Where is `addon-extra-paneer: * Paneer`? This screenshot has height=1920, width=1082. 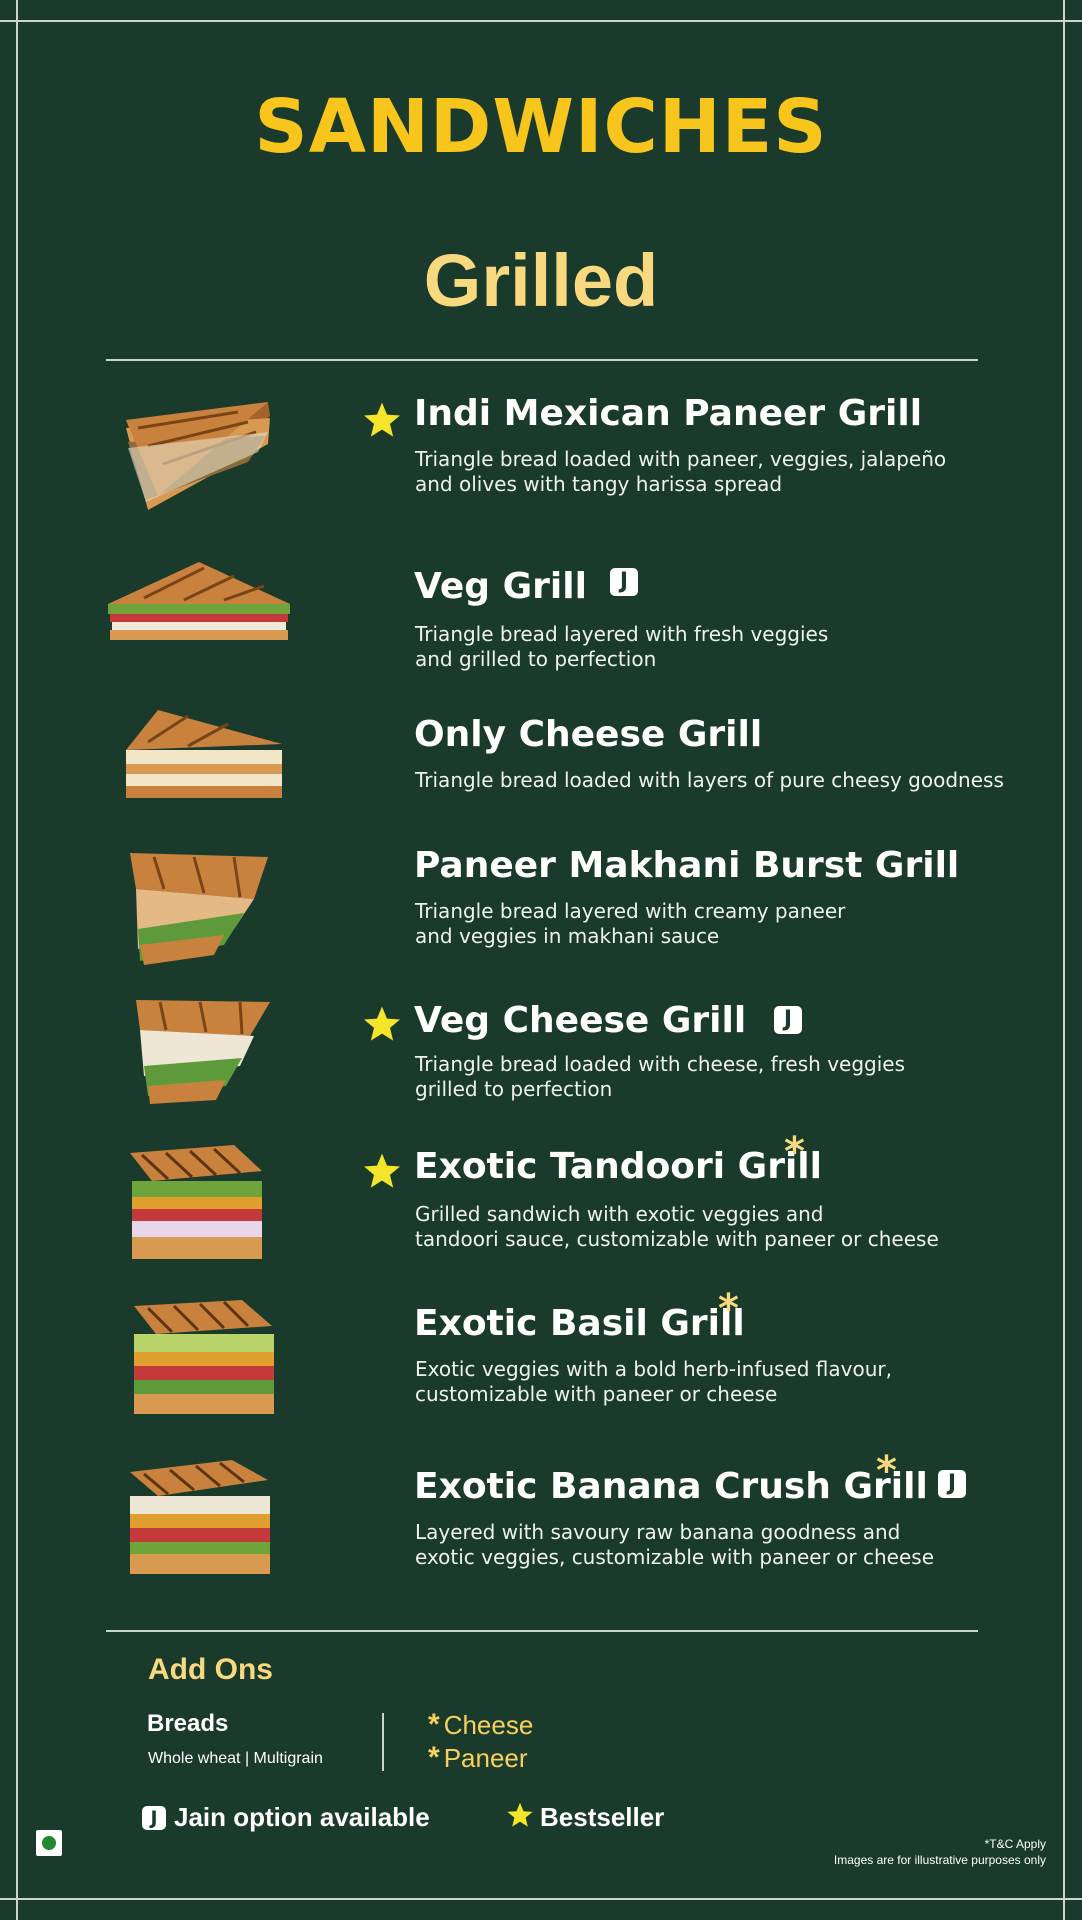
addon-extra-paneer: * Paneer is located at coordinates (478, 1758).